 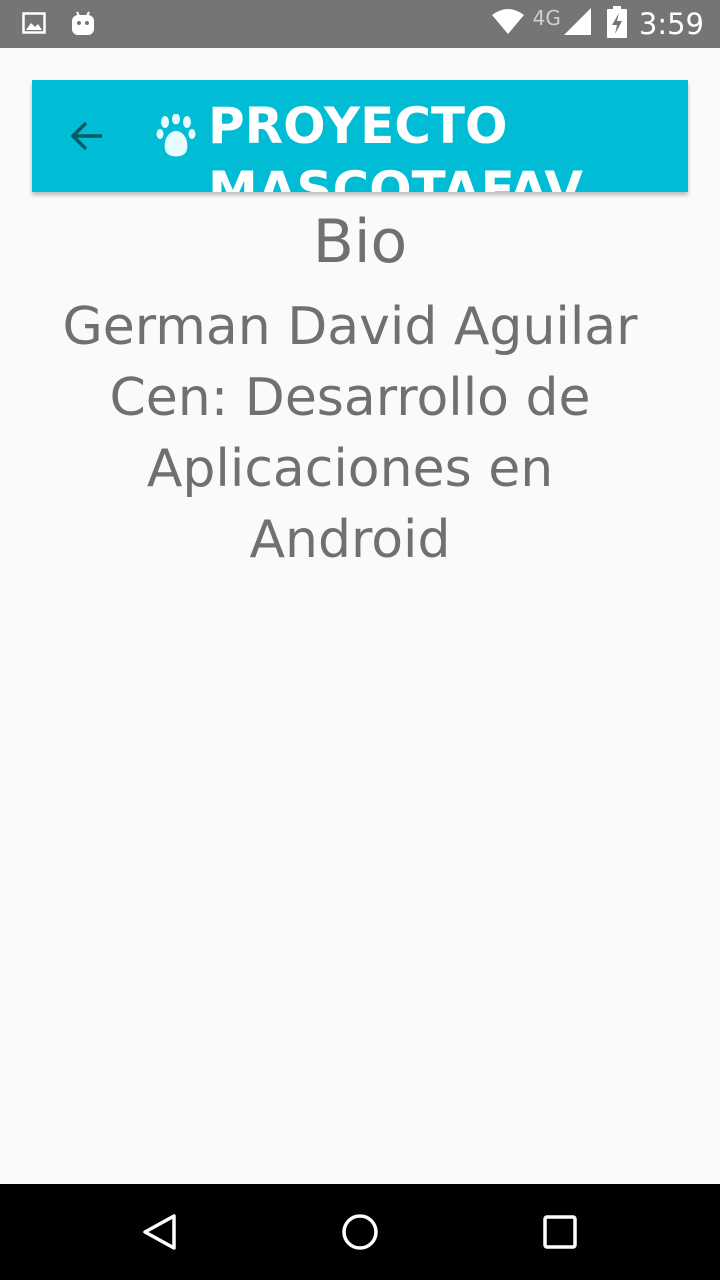 I want to click on navigation-bar, so click(x=360, y=1232).